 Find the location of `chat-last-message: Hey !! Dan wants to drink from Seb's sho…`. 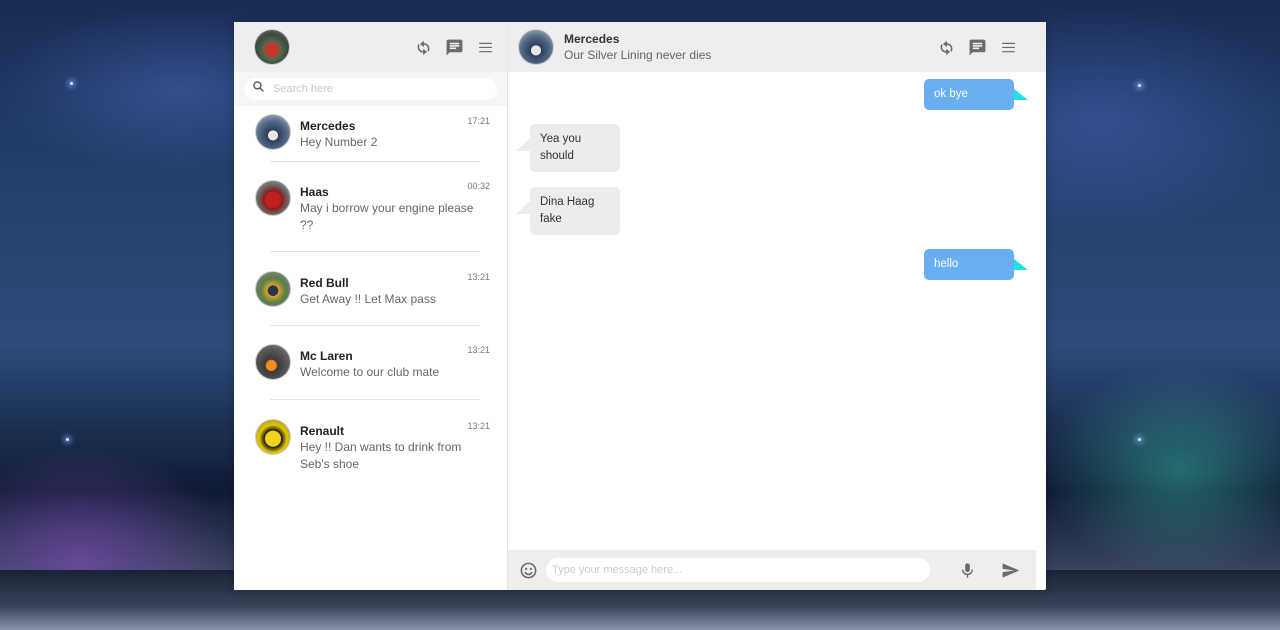

chat-last-message: Hey !! Dan wants to drink from Seb's sho… is located at coordinates (381, 455).